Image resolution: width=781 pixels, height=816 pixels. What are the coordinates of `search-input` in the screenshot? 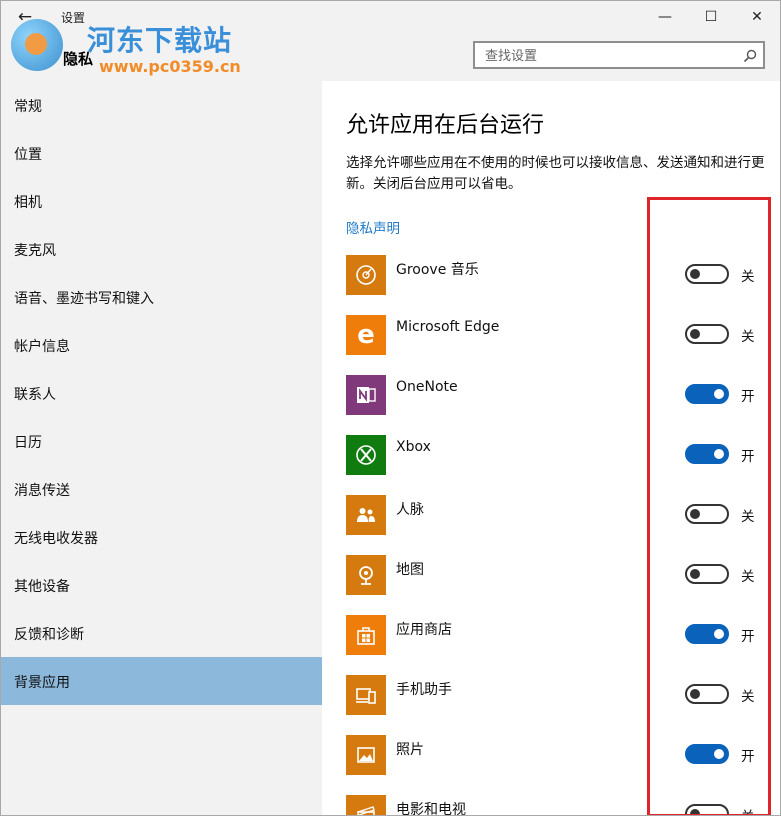 It's located at (610, 56).